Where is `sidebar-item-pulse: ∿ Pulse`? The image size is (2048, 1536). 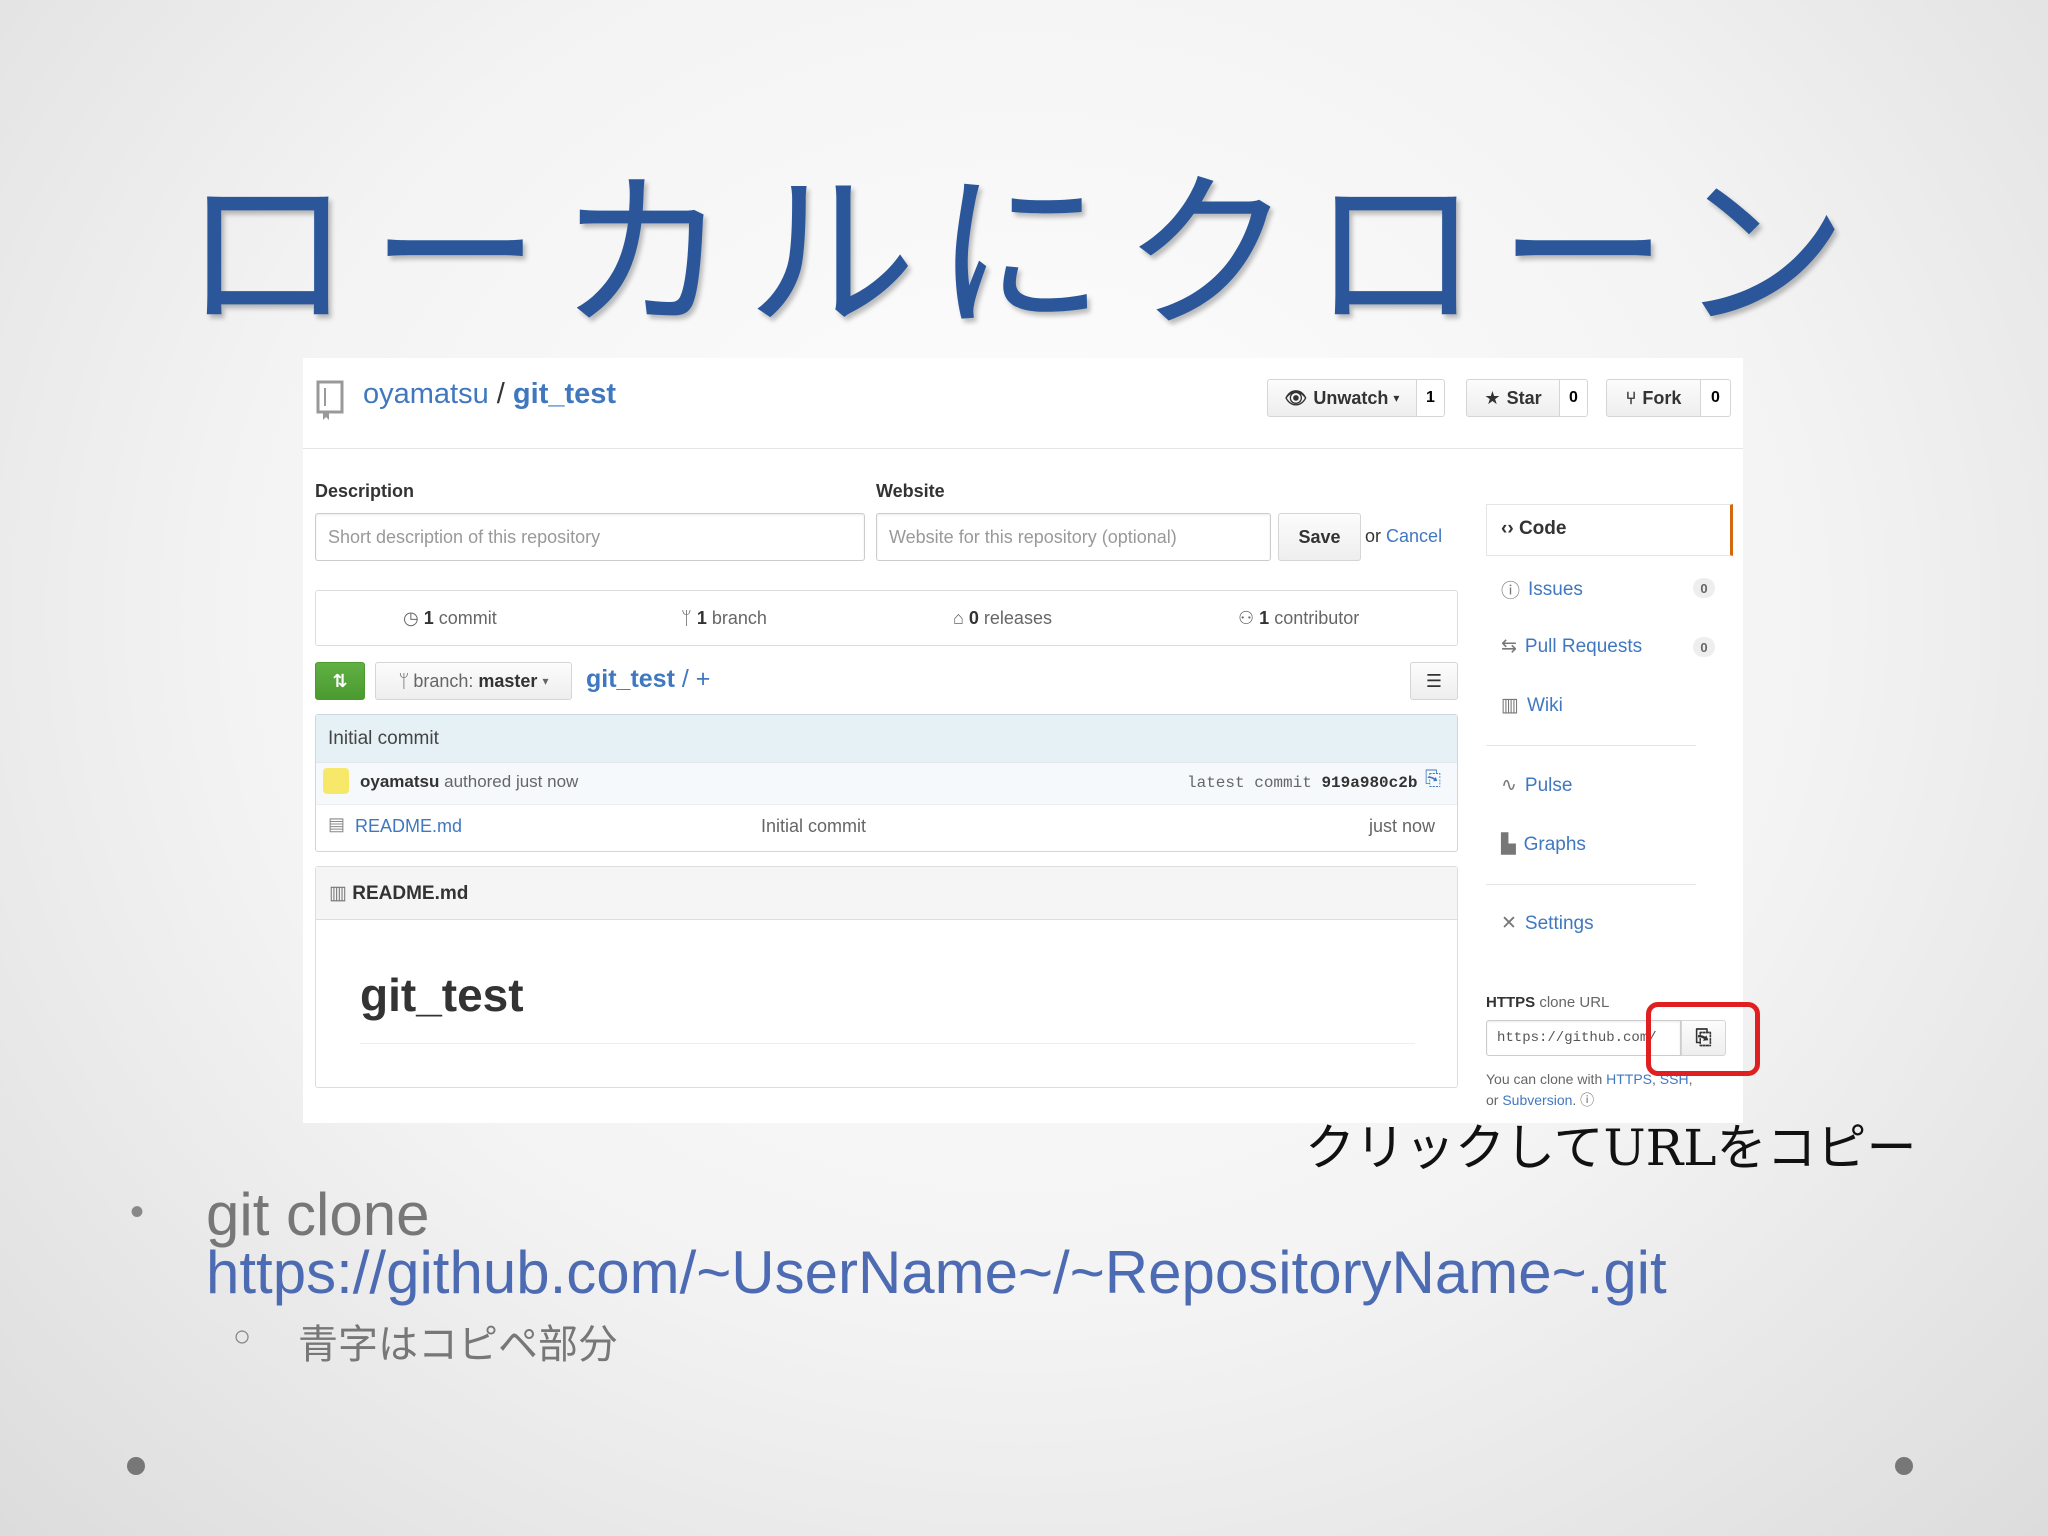 sidebar-item-pulse: ∿ Pulse is located at coordinates (1536, 785).